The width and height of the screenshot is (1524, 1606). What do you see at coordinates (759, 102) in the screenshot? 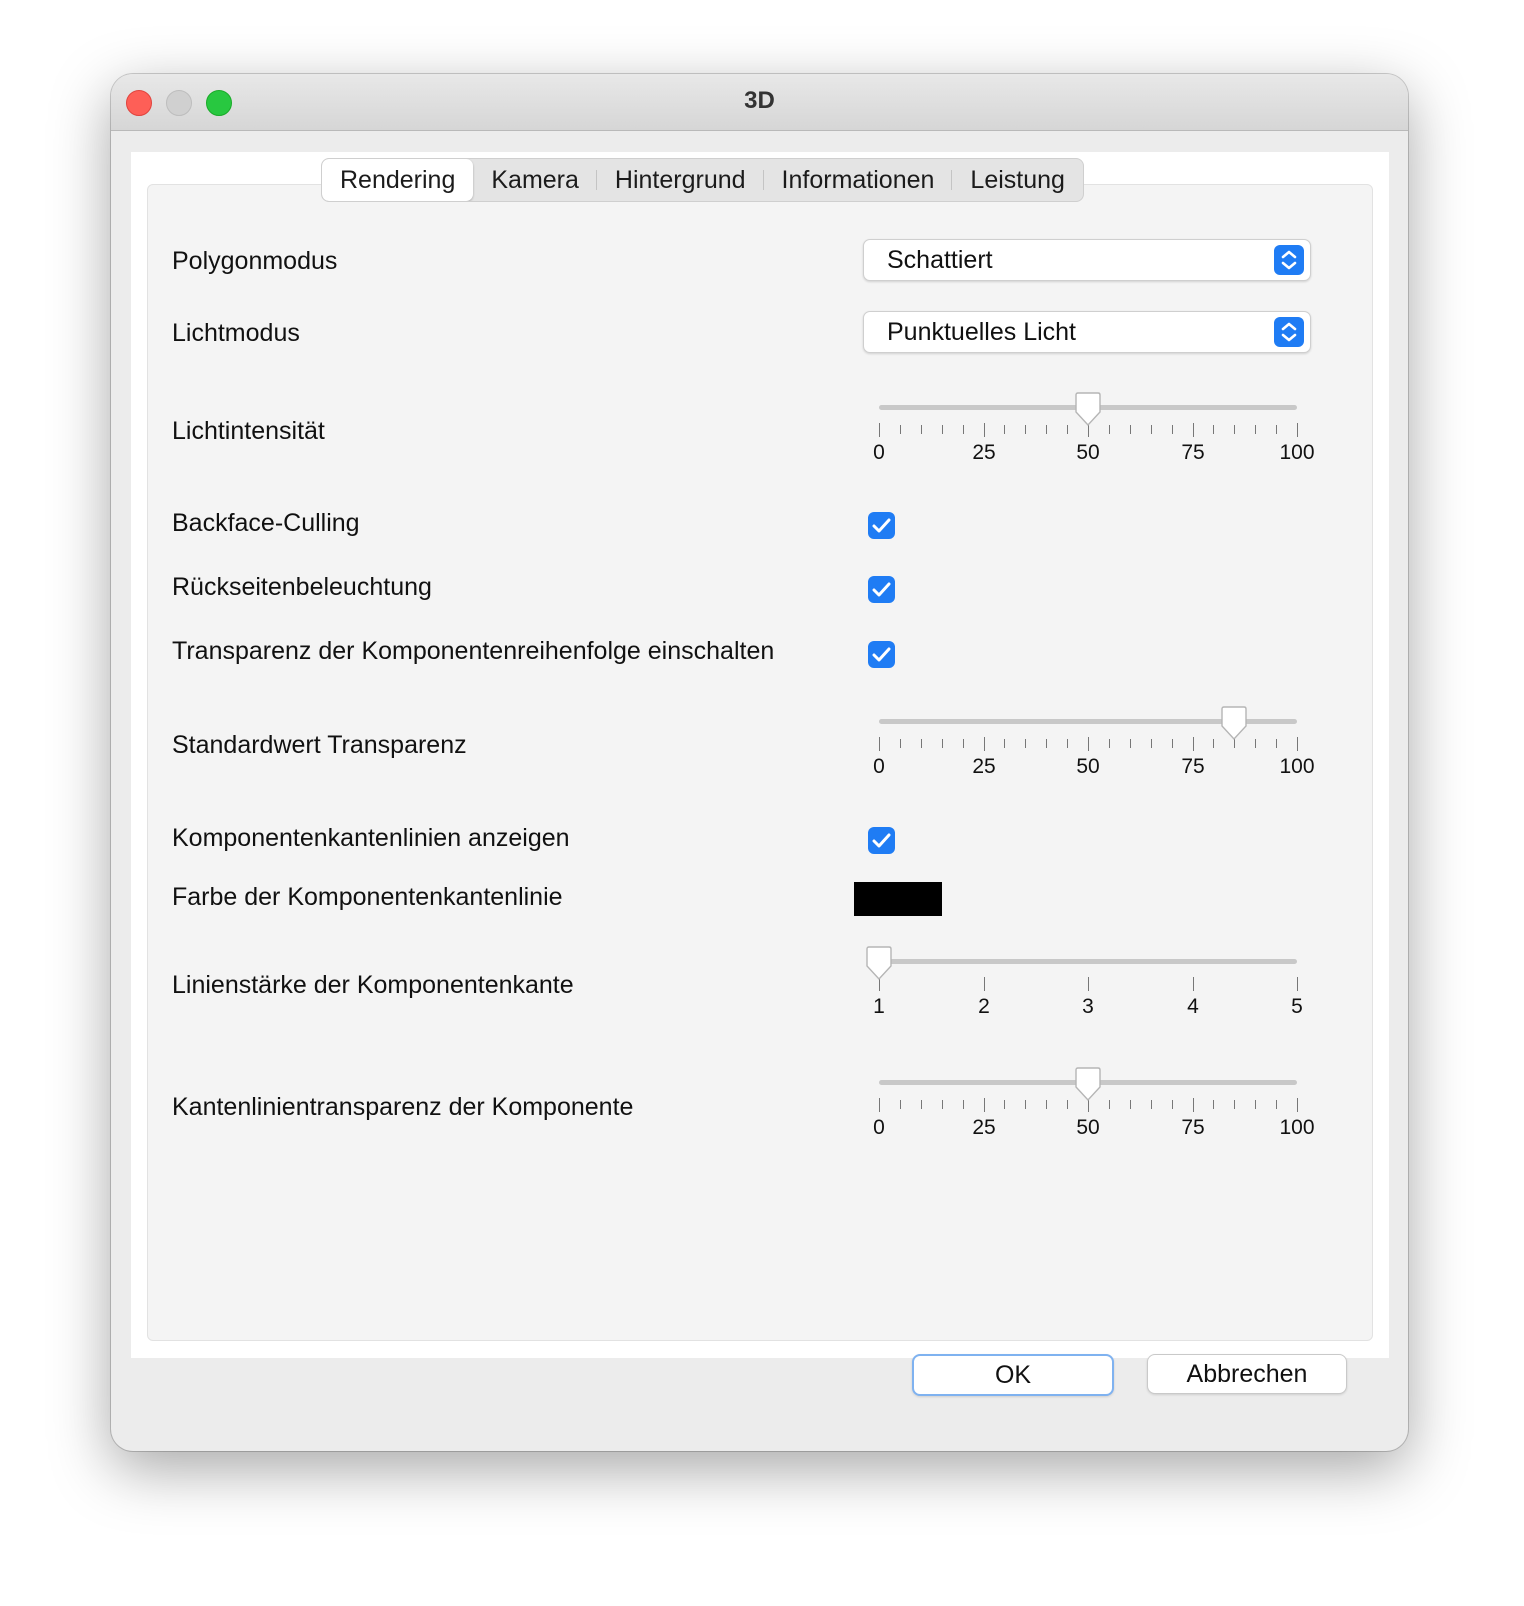
I see `title-bar: 3D` at bounding box center [759, 102].